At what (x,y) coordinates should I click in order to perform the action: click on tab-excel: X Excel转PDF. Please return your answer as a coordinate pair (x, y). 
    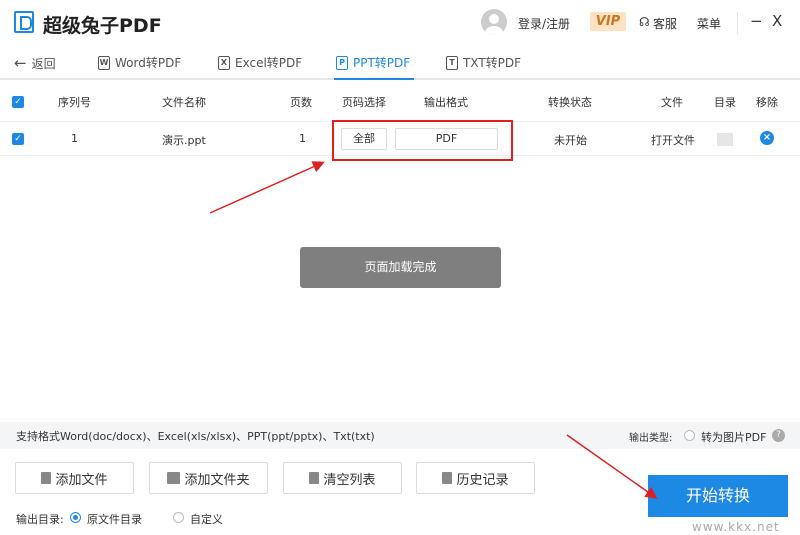
    Looking at the image, I should click on (260, 62).